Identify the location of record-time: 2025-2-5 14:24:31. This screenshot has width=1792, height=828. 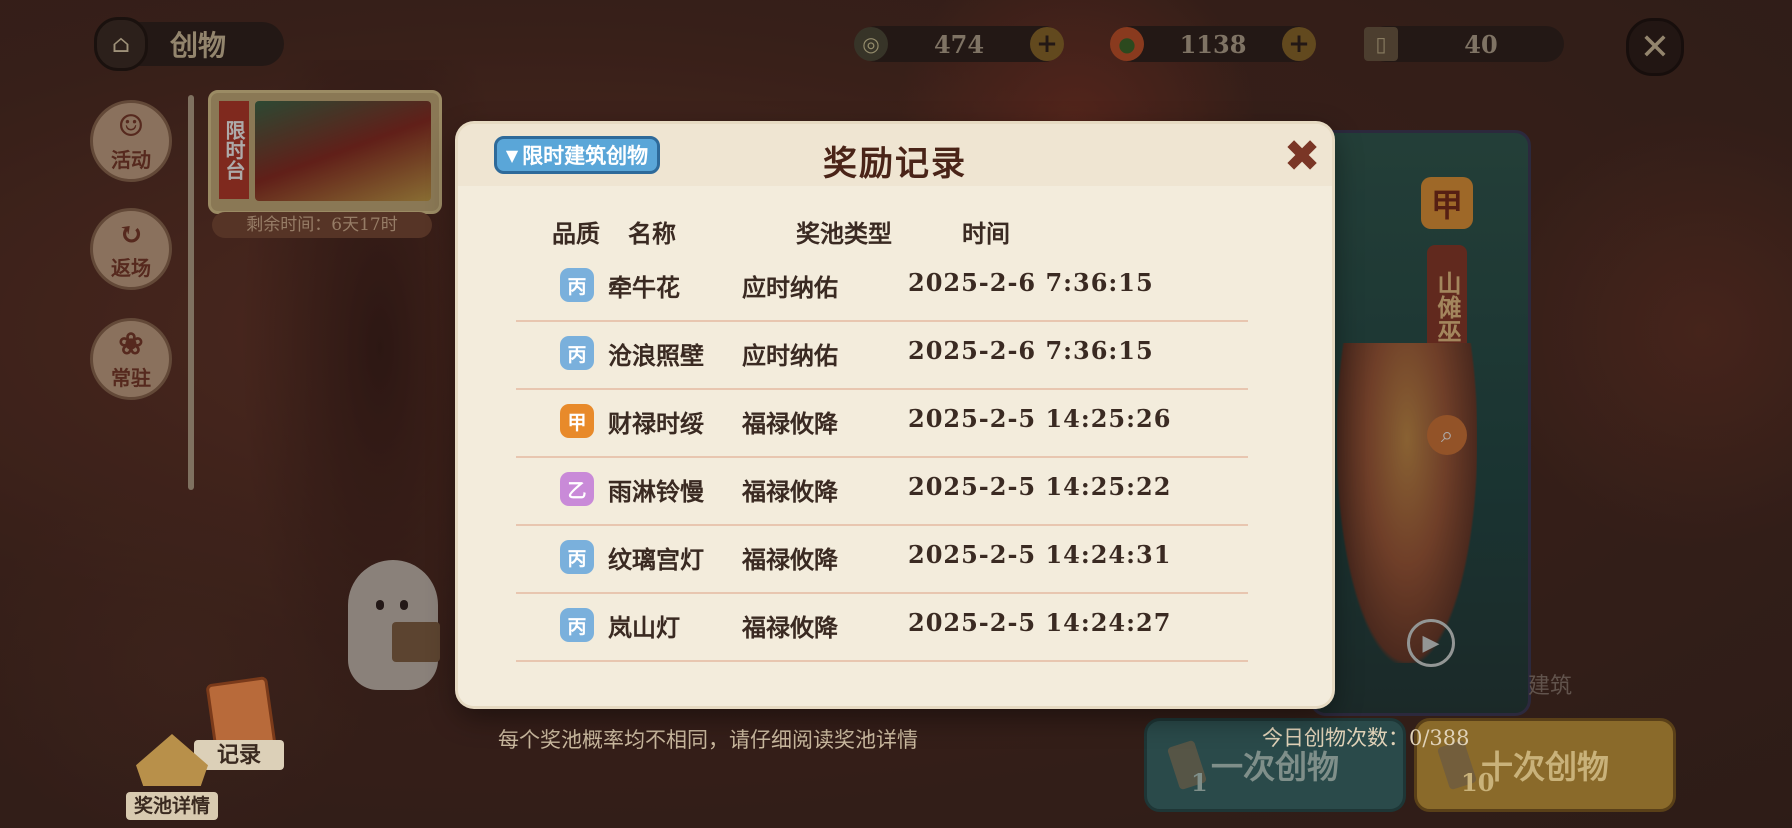
(1040, 554).